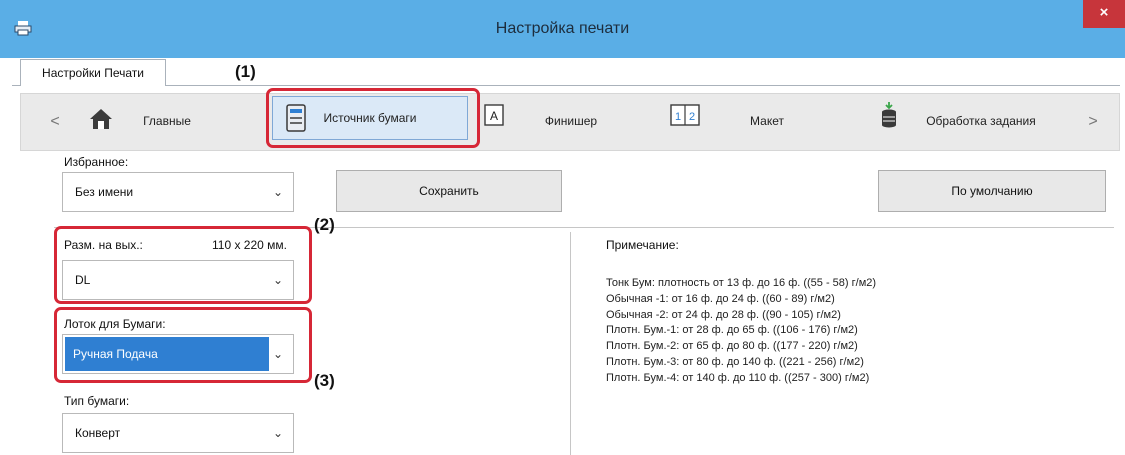 The width and height of the screenshot is (1125, 455). Describe the element at coordinates (178, 192) in the screenshot. I see `favorites-select: Без имени ⌄` at that location.